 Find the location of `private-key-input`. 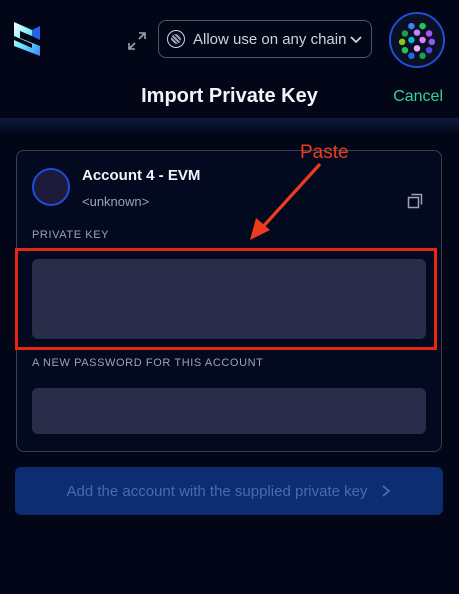

private-key-input is located at coordinates (229, 299).